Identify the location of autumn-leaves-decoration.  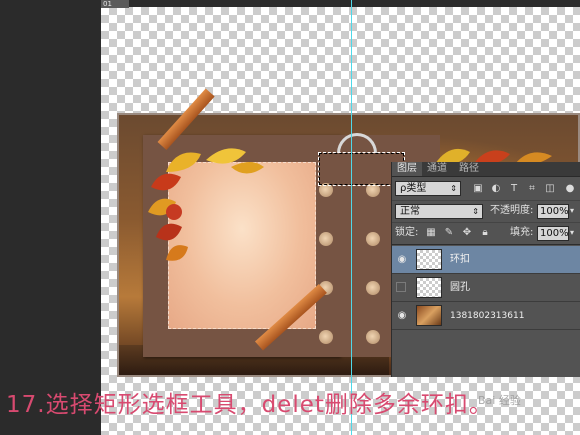
(206, 204).